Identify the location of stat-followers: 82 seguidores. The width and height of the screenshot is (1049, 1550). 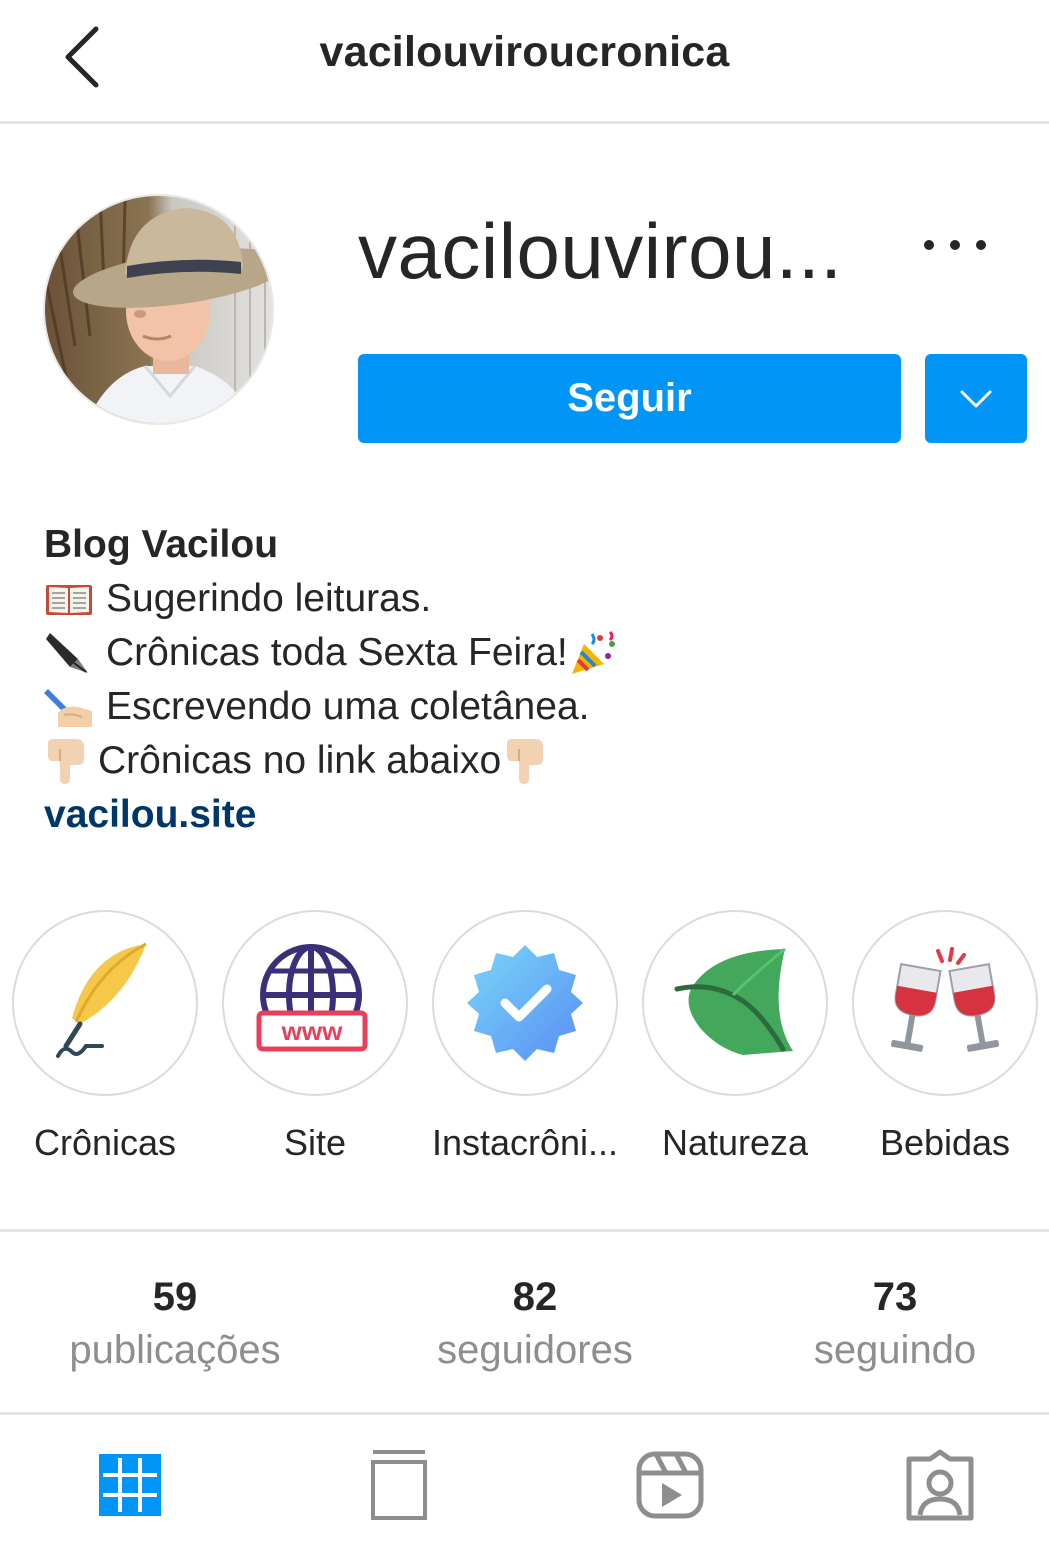
(535, 1325).